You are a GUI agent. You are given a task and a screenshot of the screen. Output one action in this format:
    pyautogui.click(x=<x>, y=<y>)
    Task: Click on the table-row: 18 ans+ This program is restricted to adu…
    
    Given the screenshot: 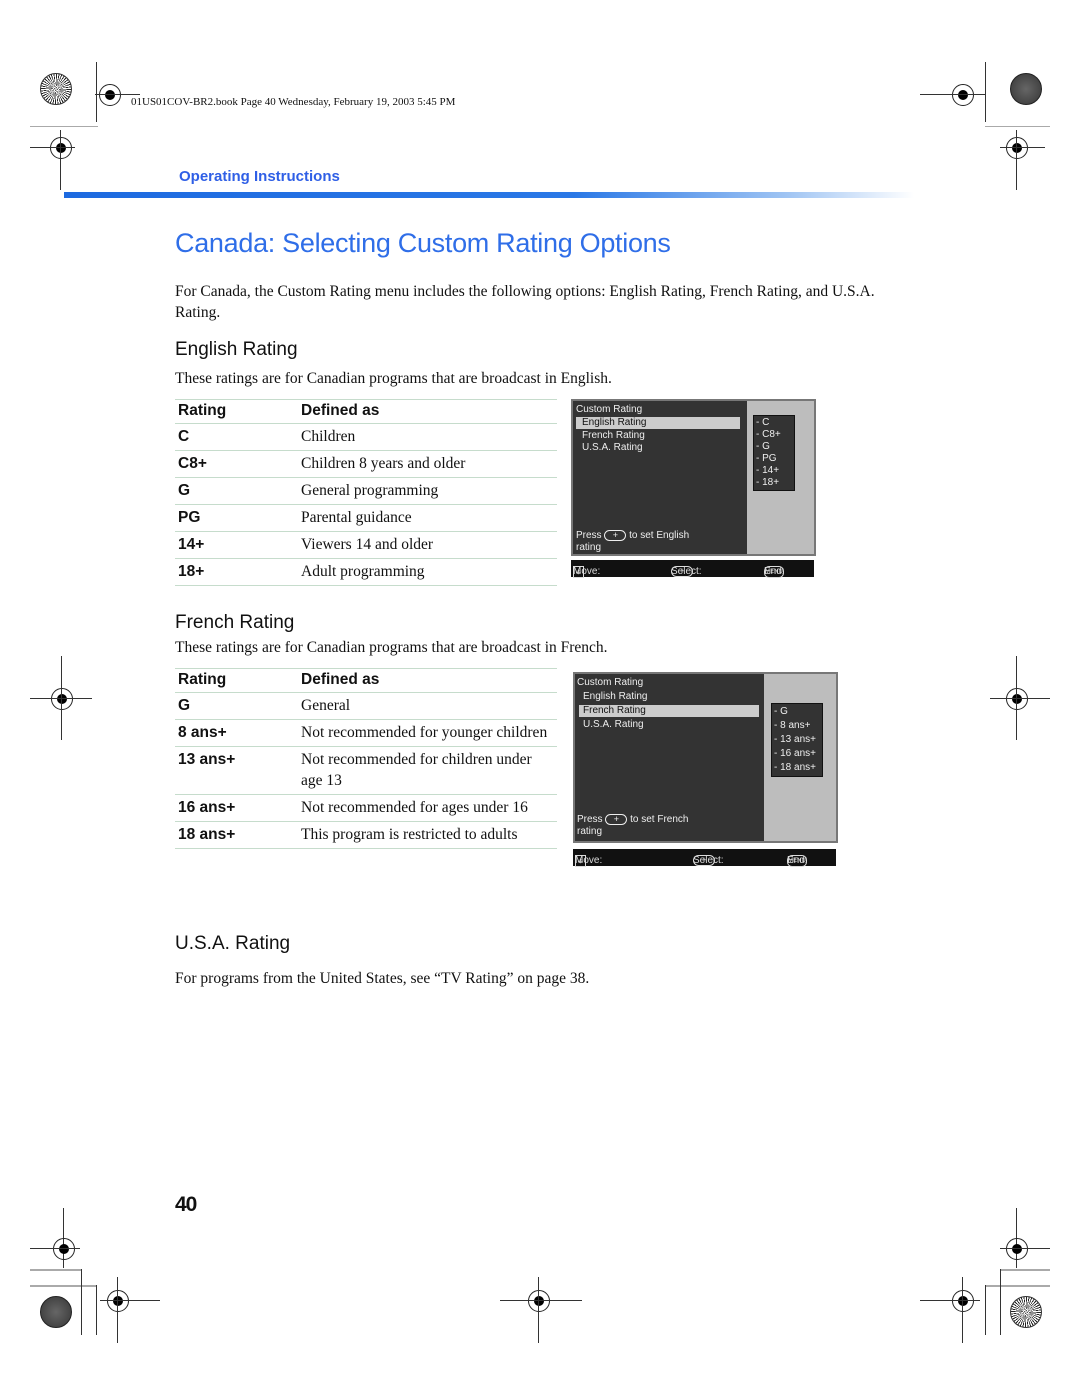 What is the action you would take?
    pyautogui.click(x=366, y=835)
    